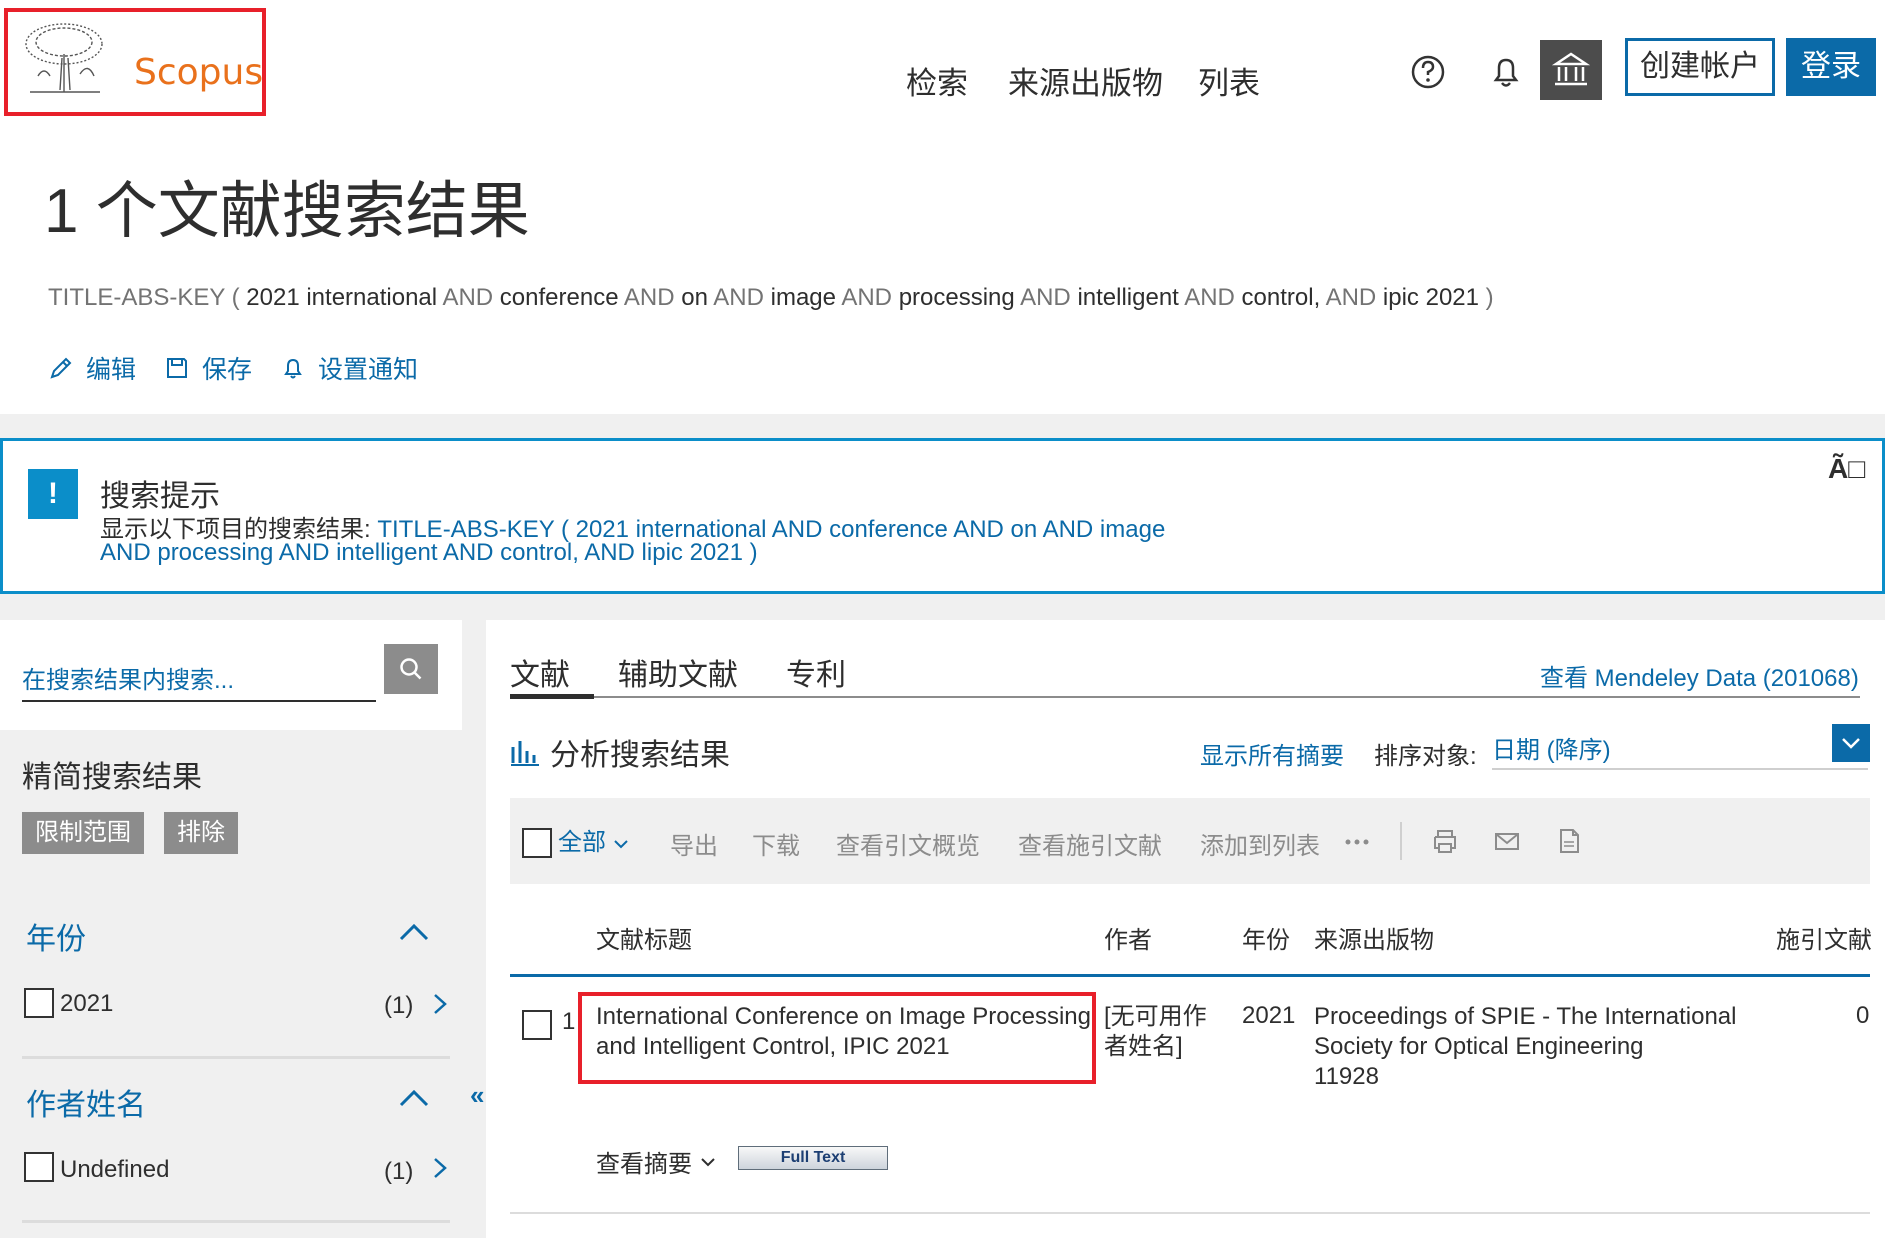  I want to click on show-all-abstracts-link: 显示所有摘要, so click(1272, 753).